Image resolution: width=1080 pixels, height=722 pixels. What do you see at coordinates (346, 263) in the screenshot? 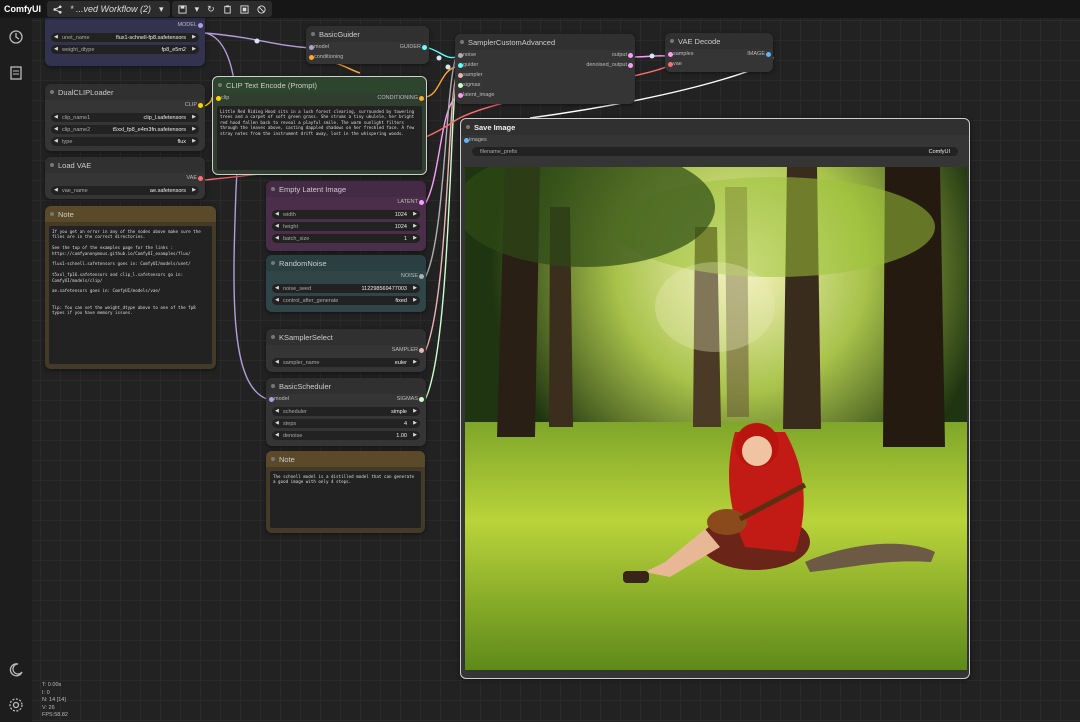
I see `node-title: RandomNoise` at bounding box center [346, 263].